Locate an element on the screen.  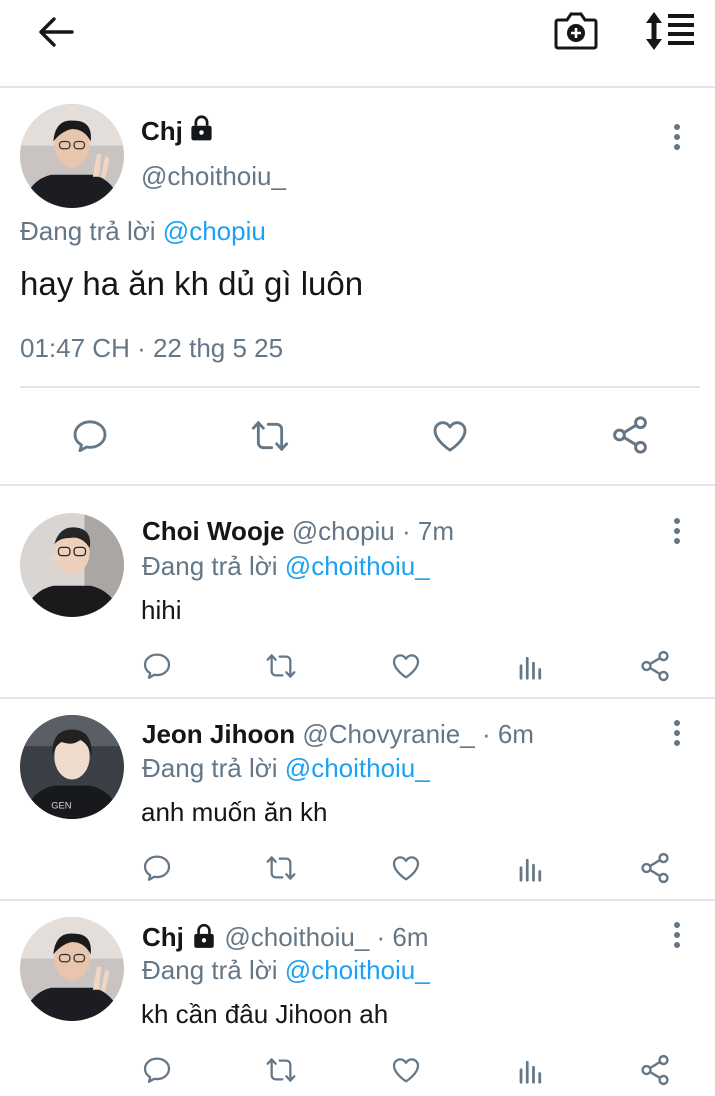
reply-header: Chj @choithoiu_ · 6m is located at coordinates (285, 937).